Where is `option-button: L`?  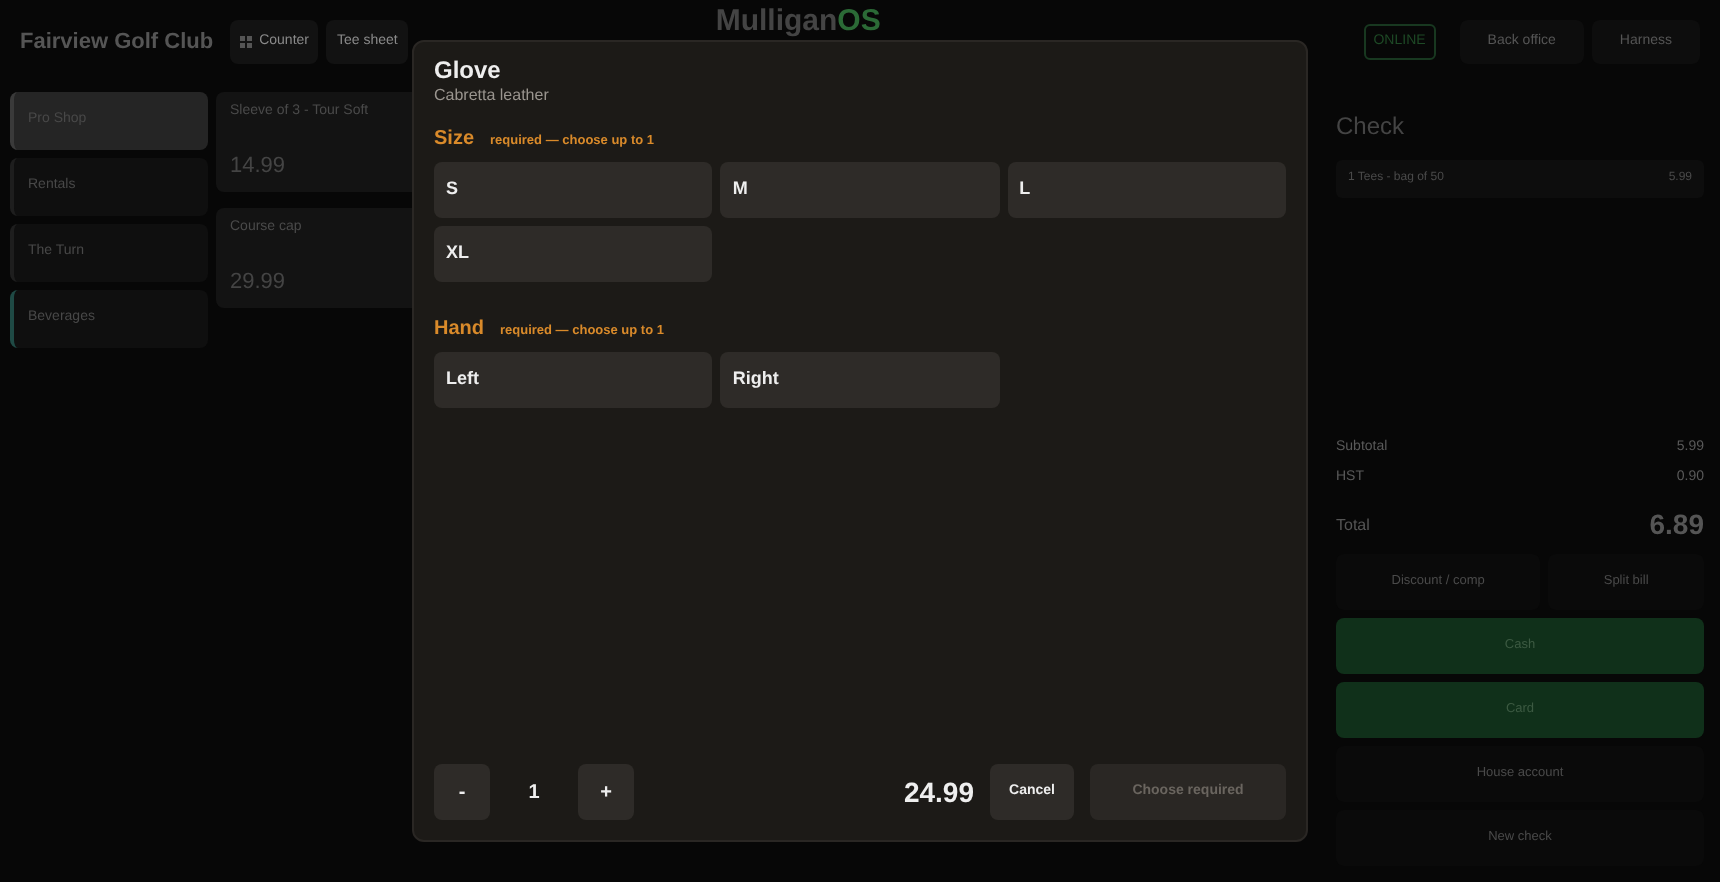
option-button: L is located at coordinates (1146, 190).